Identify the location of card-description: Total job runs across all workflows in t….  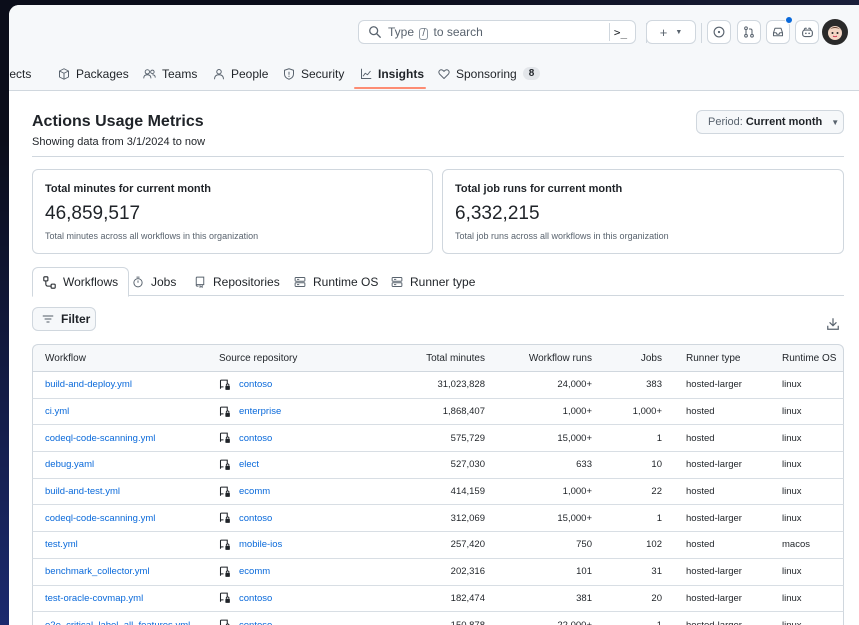
(562, 236).